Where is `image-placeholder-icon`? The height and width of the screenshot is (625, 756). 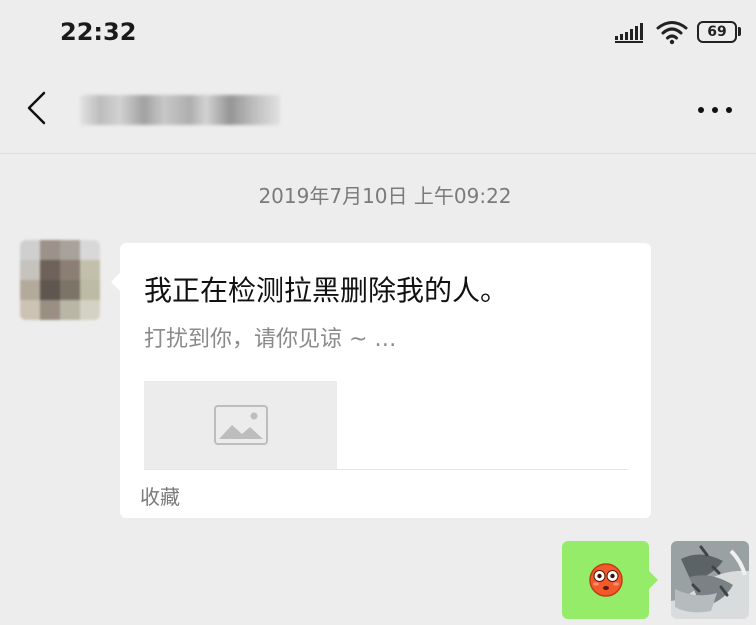
image-placeholder-icon is located at coordinates (240, 425).